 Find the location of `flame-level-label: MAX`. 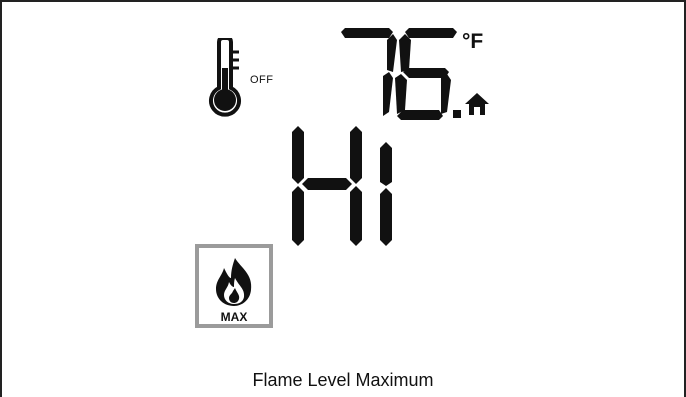

flame-level-label: MAX is located at coordinates (234, 317).